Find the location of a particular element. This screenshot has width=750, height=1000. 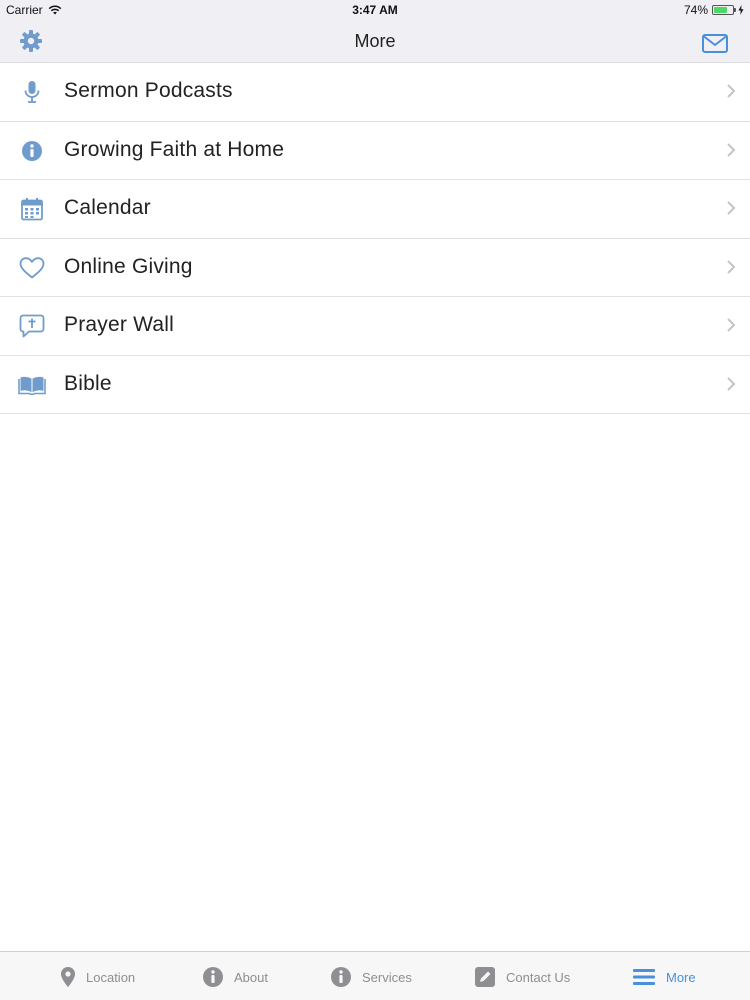

menu-item-label: Sermon Podcasts is located at coordinates (148, 90).